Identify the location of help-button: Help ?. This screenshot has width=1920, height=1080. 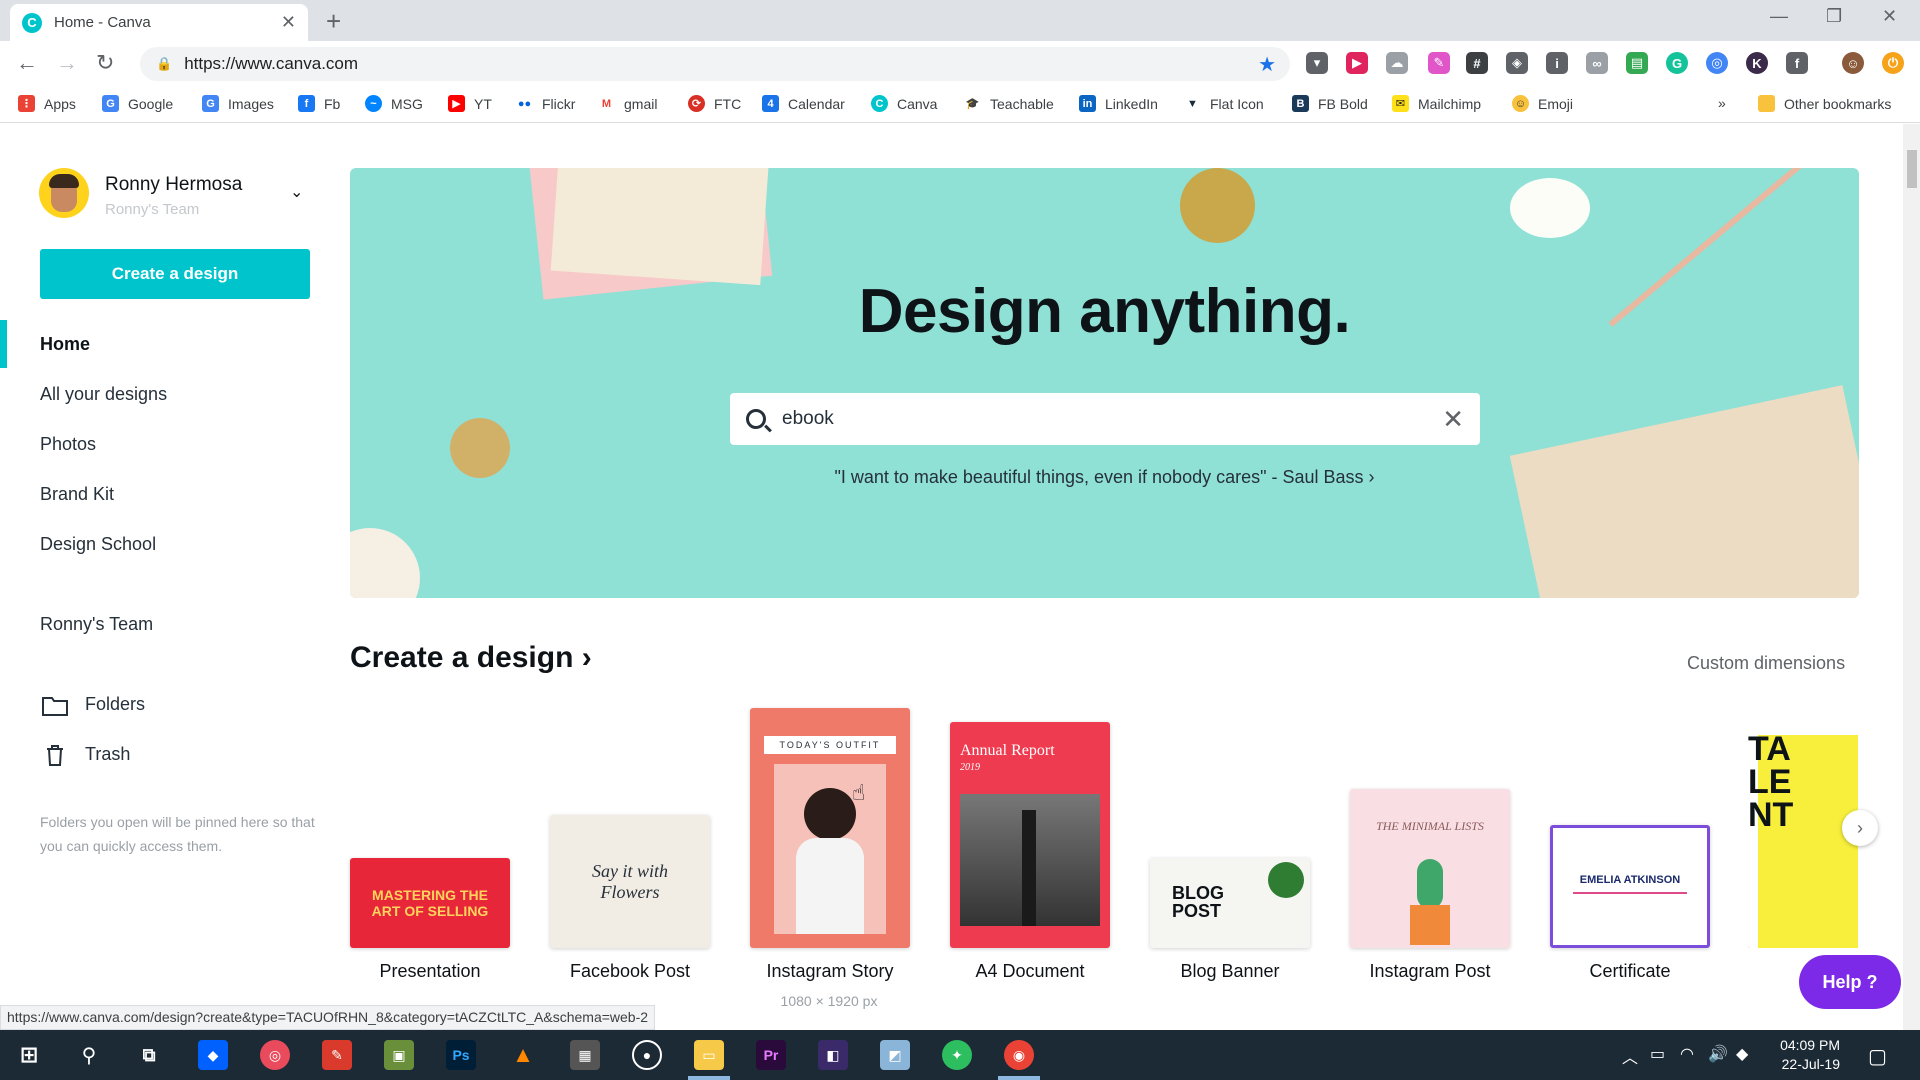
(1850, 982).